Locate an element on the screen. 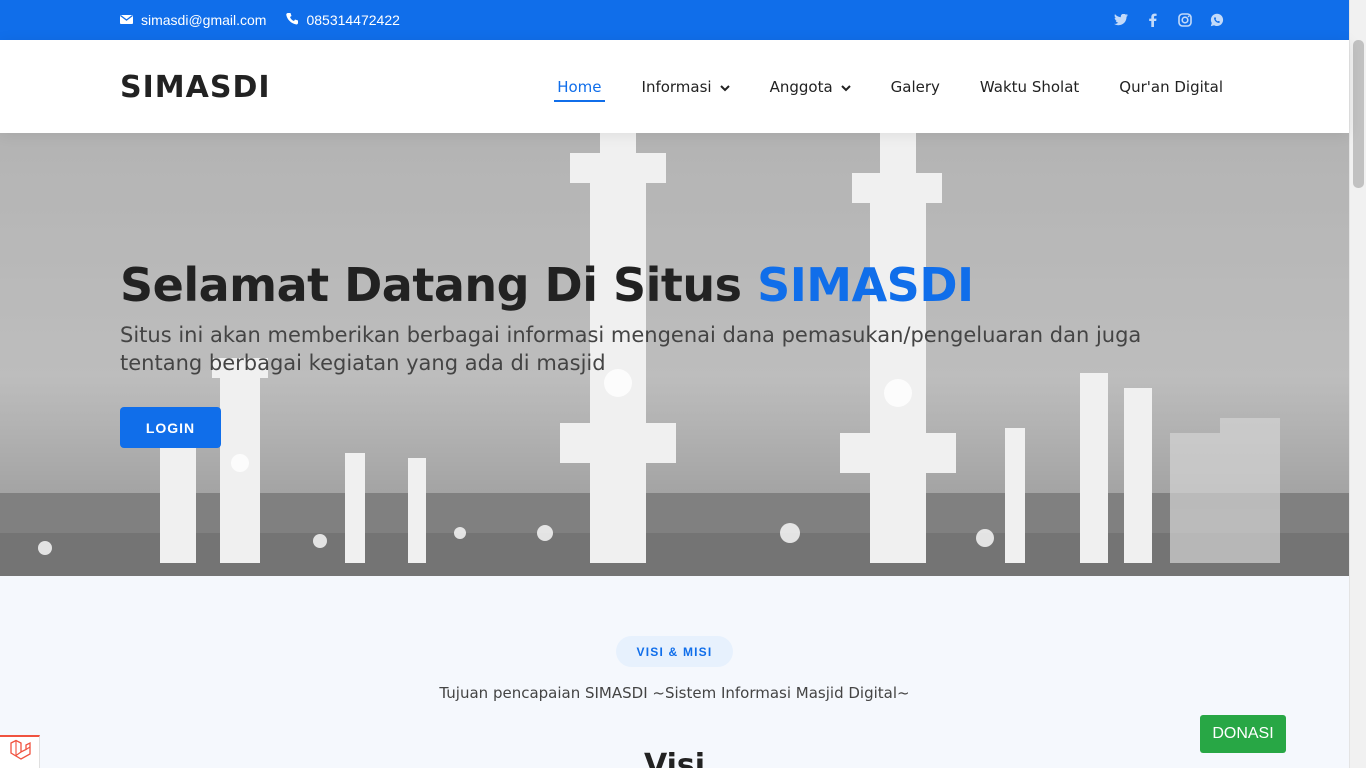 This screenshot has width=1366, height=768. site-logo: SIMASDI is located at coordinates (195, 87).